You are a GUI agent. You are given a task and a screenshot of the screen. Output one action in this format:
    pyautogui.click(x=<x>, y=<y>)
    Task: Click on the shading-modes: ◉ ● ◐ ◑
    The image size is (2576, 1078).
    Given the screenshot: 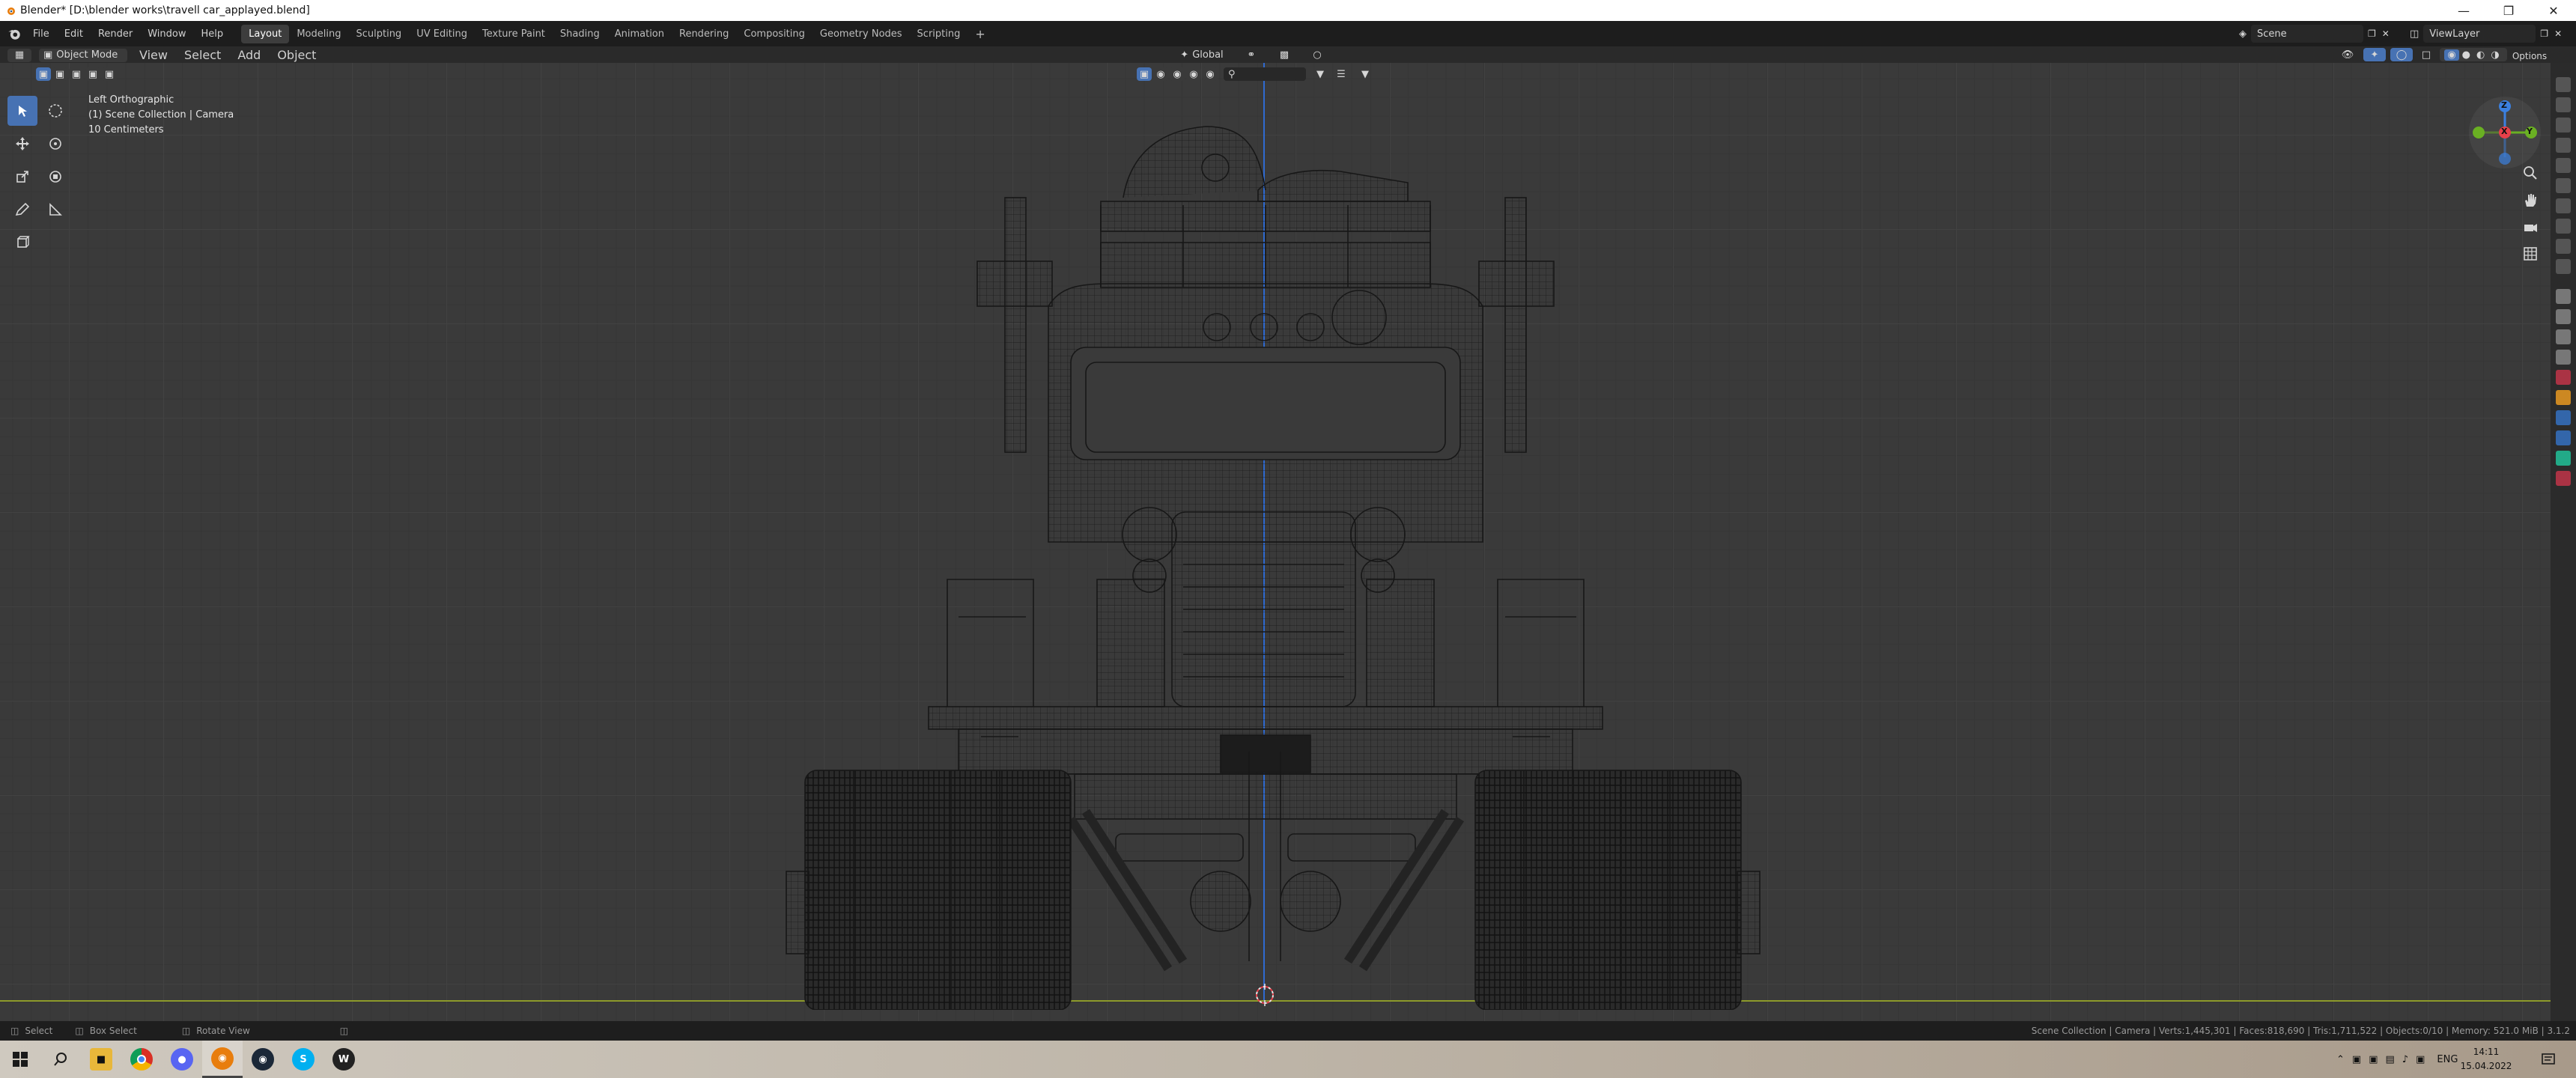 What is the action you would take?
    pyautogui.click(x=2473, y=55)
    